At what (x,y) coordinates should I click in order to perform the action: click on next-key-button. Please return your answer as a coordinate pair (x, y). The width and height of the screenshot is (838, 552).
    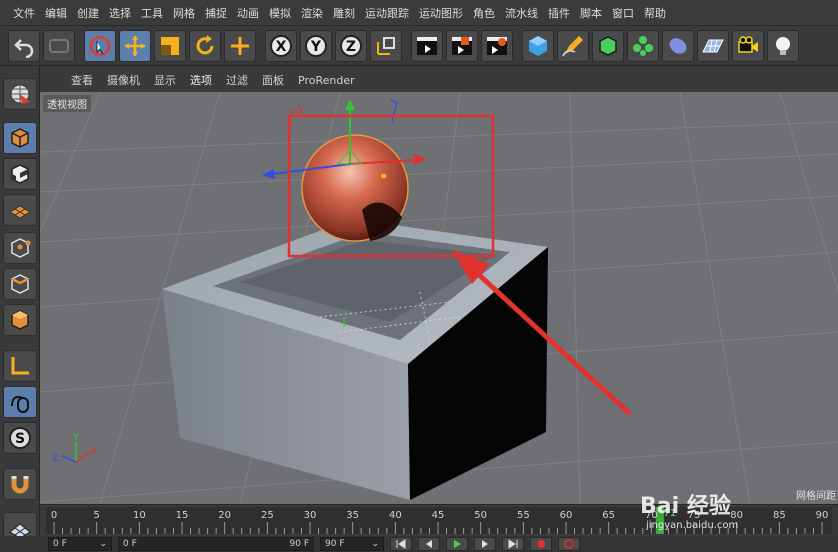
    Looking at the image, I should click on (485, 544).